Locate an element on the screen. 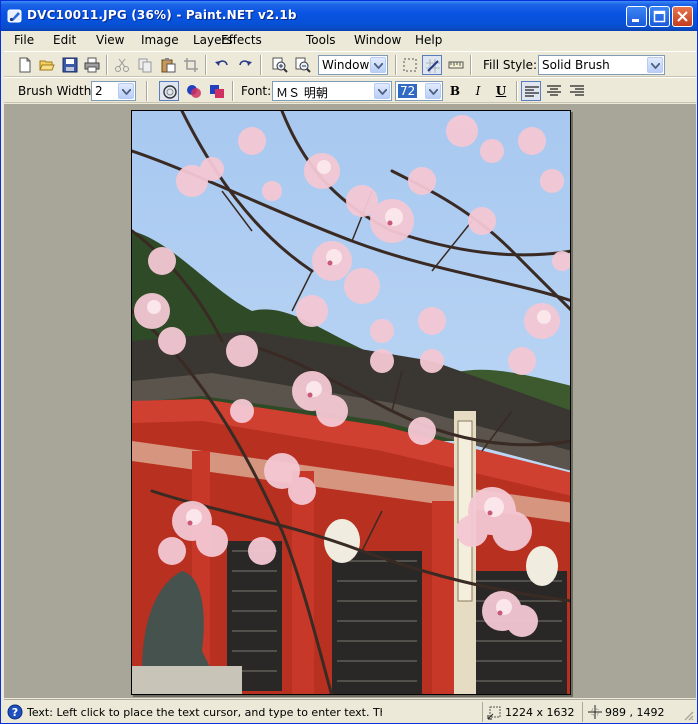 This screenshot has height=724, width=698. undo-button is located at coordinates (222, 65).